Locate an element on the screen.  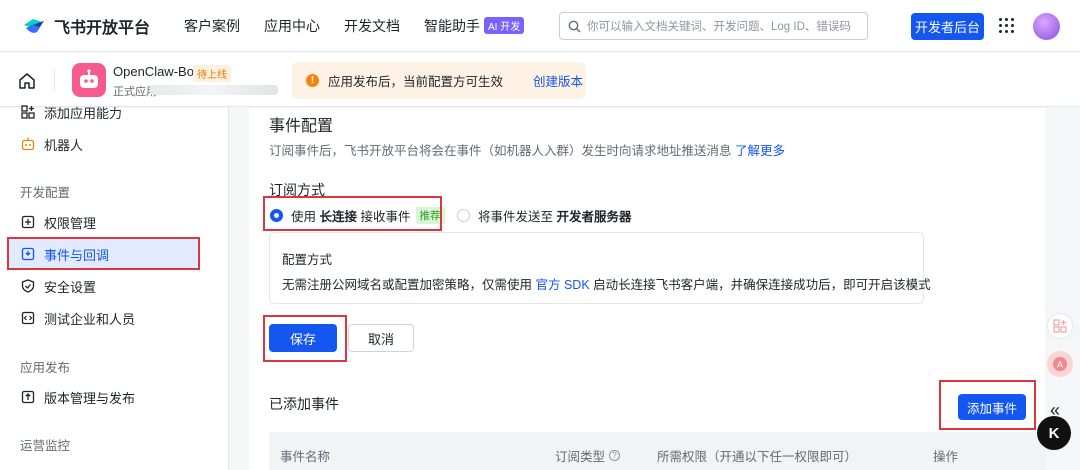
sidebar-item-add-ability: 添加应用能力 is located at coordinates (114, 112).